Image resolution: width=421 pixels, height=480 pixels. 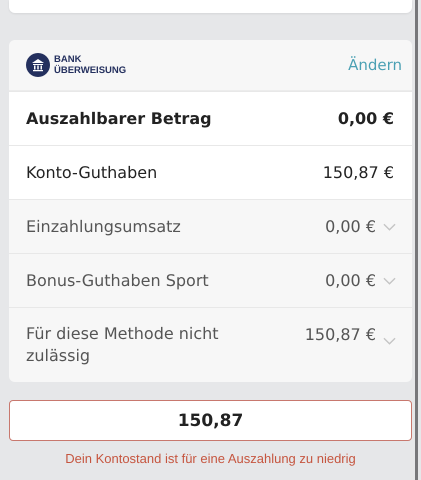 I want to click on row-label: Für diese Methode nicht zulässig, so click(x=123, y=345).